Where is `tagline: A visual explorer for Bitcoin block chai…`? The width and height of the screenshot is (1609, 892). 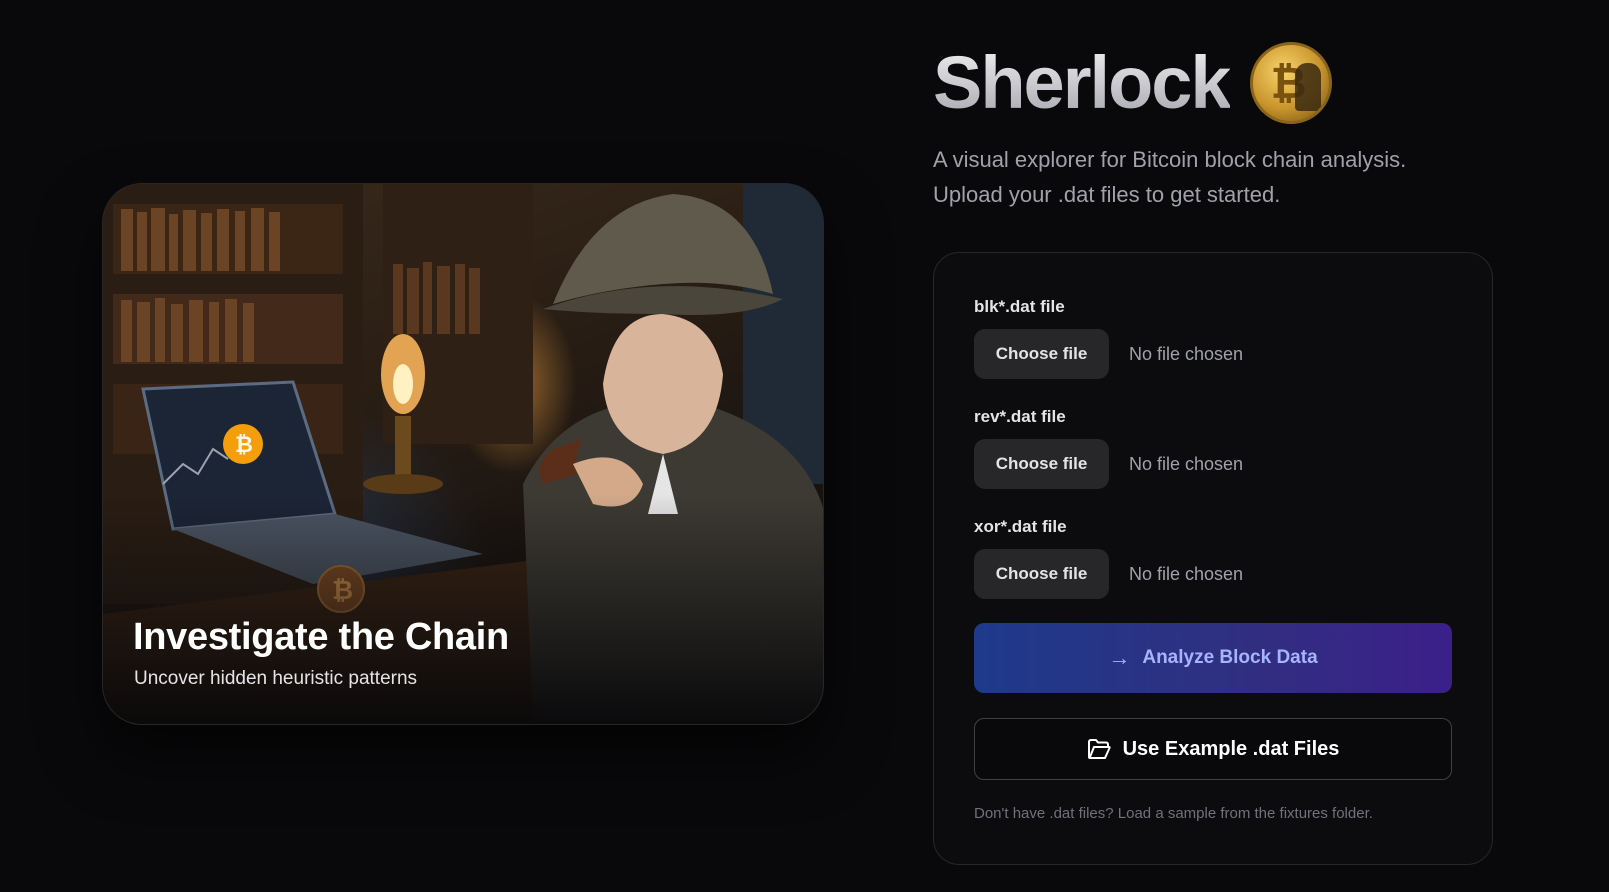 tagline: A visual explorer for Bitcoin block chai… is located at coordinates (1213, 177).